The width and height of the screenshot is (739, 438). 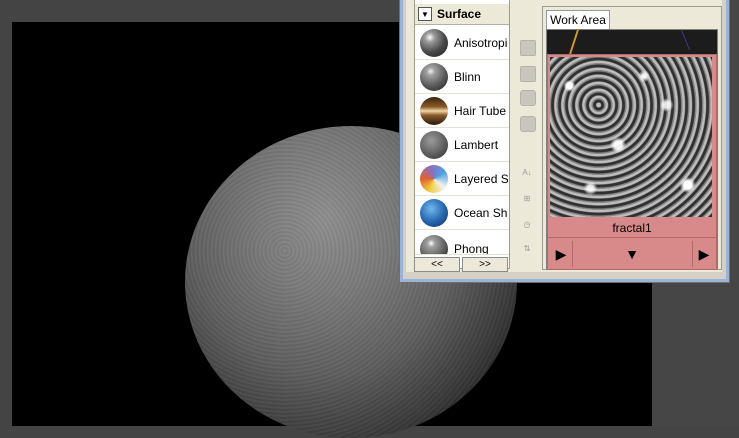 I want to click on clear-graph-icon, so click(x=528, y=124).